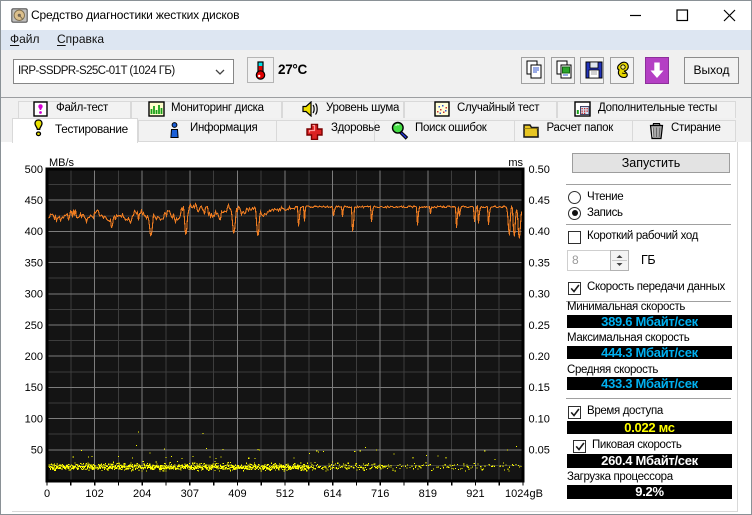  Describe the element at coordinates (34, 419) in the screenshot. I see `svg-text: 100` at that location.